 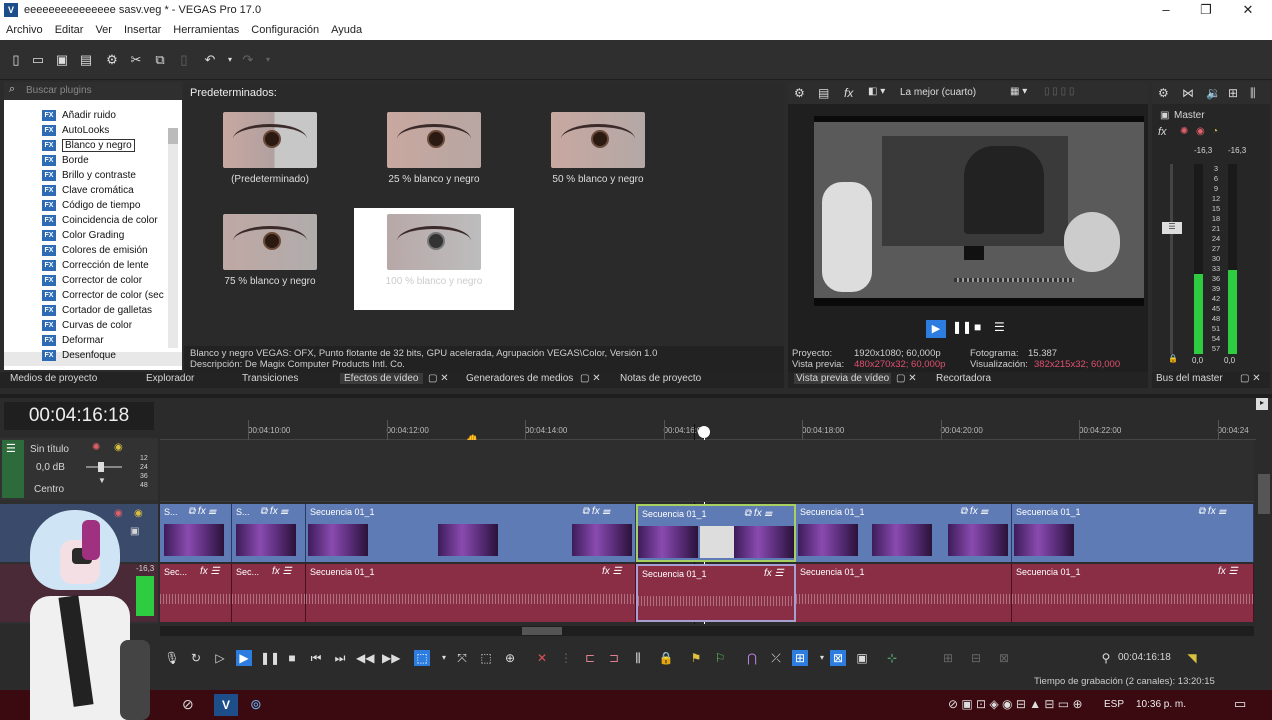 I want to click on record-icon: 🎙, so click(x=172, y=658).